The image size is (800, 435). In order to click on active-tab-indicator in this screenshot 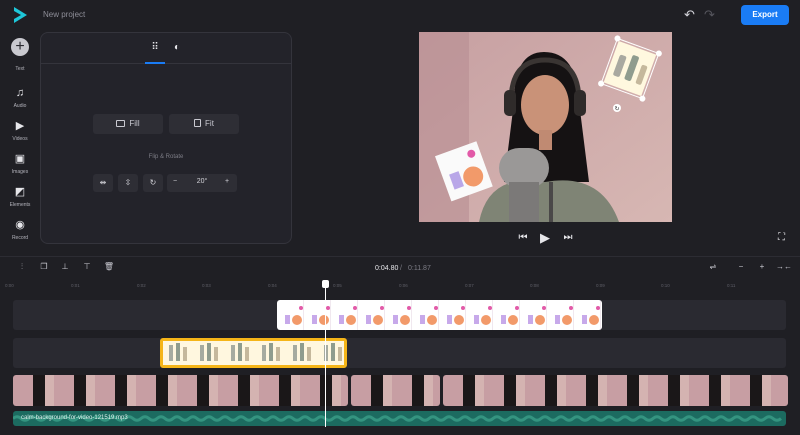, I will do `click(155, 63)`.